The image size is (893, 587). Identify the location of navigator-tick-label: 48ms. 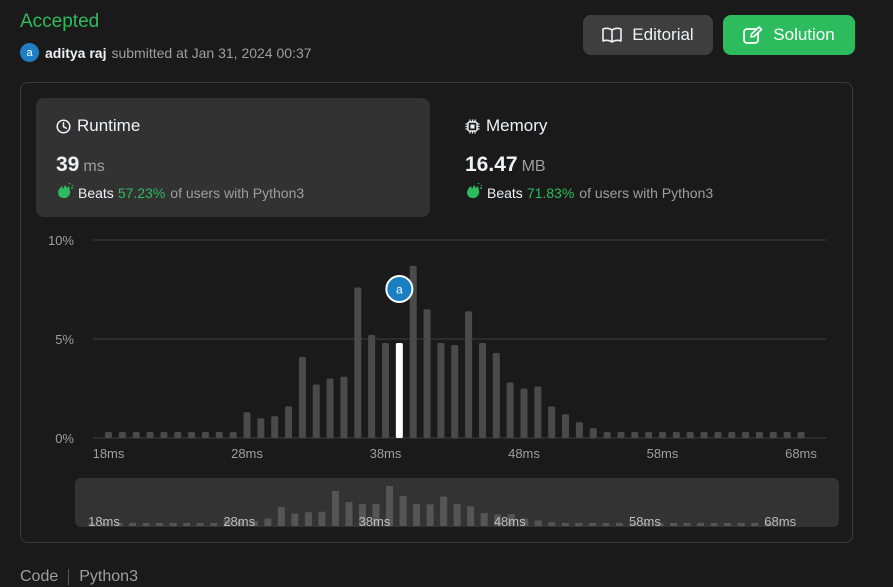
(510, 521).